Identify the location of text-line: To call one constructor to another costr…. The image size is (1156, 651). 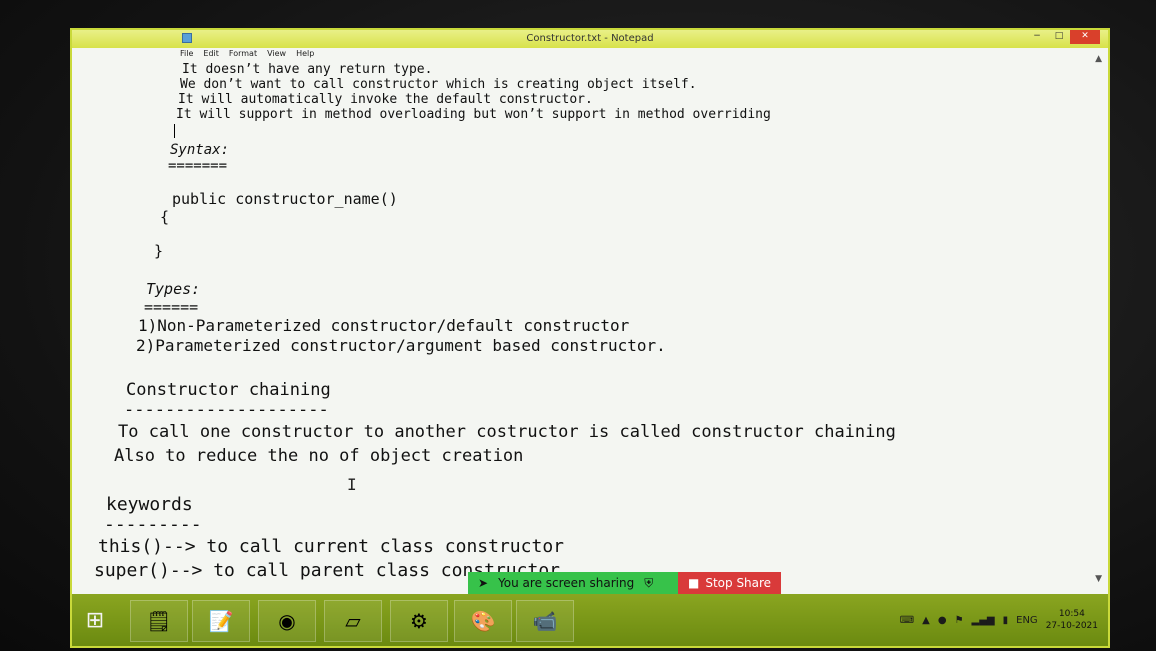
(507, 432).